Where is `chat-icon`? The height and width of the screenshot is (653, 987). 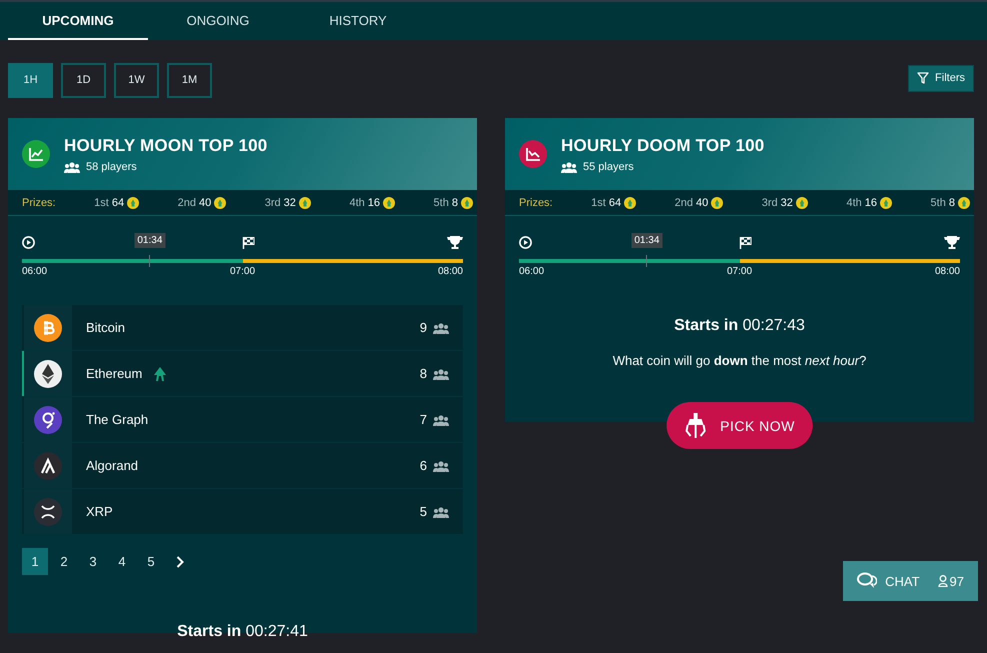 chat-icon is located at coordinates (867, 581).